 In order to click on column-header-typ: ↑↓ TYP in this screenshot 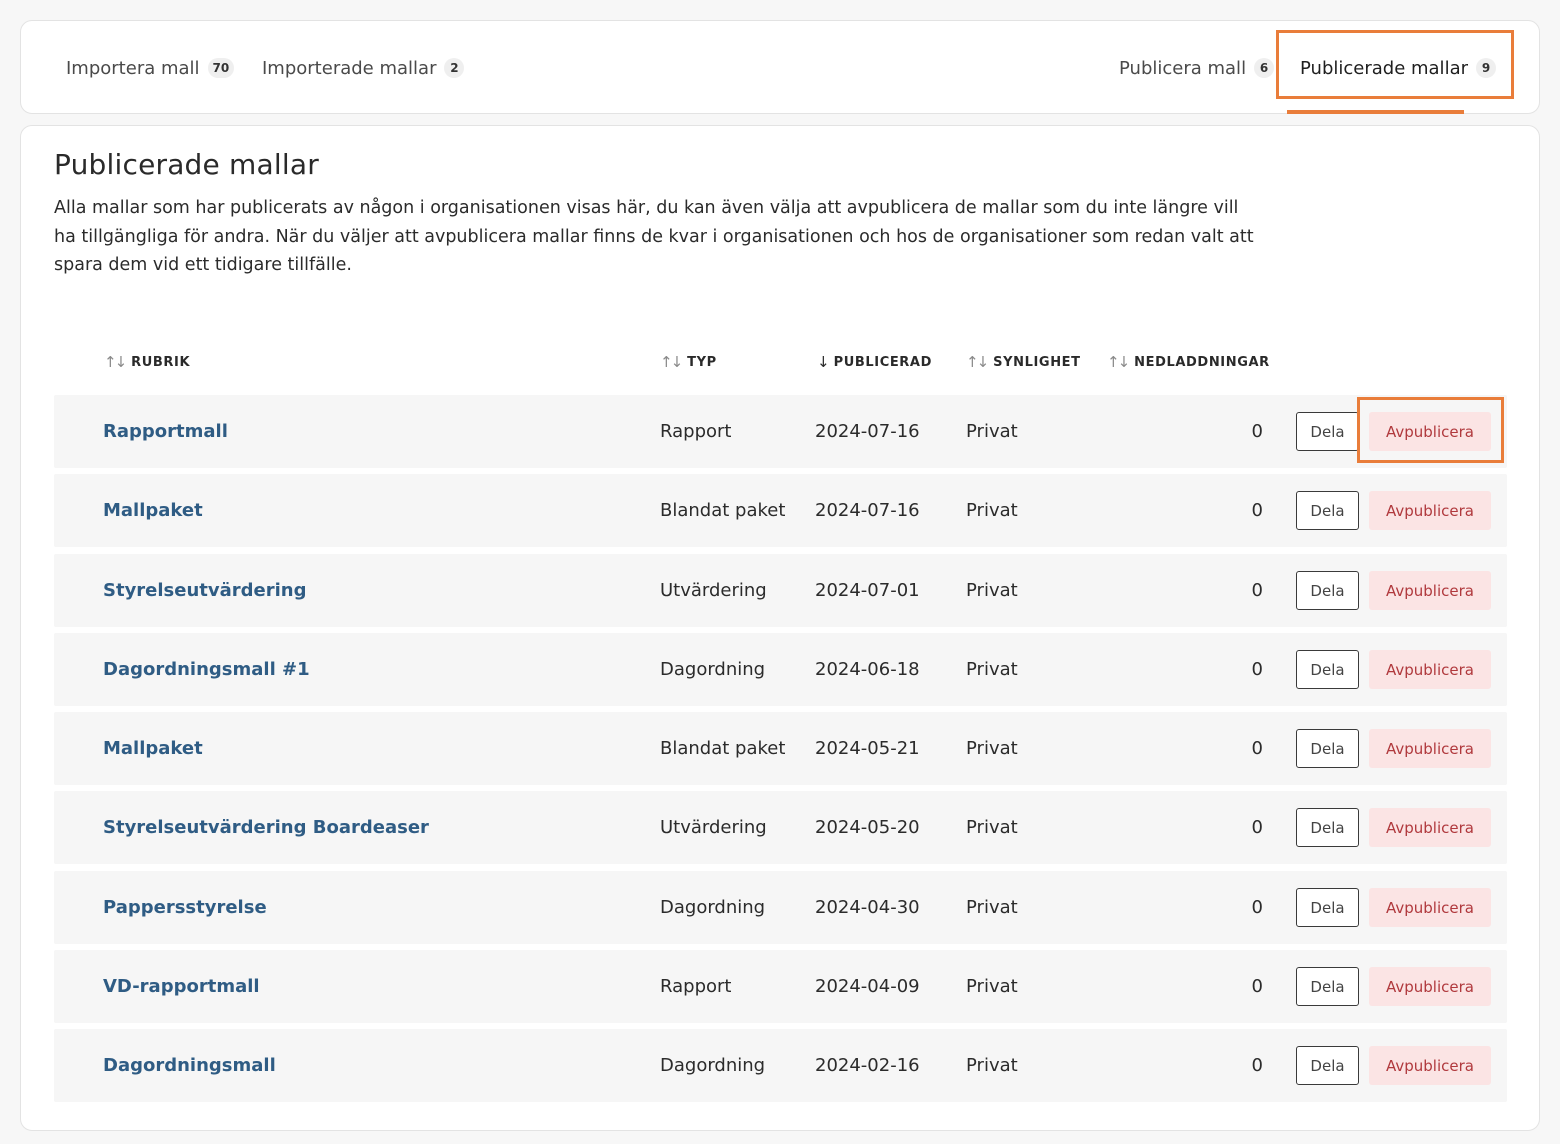, I will do `click(688, 362)`.